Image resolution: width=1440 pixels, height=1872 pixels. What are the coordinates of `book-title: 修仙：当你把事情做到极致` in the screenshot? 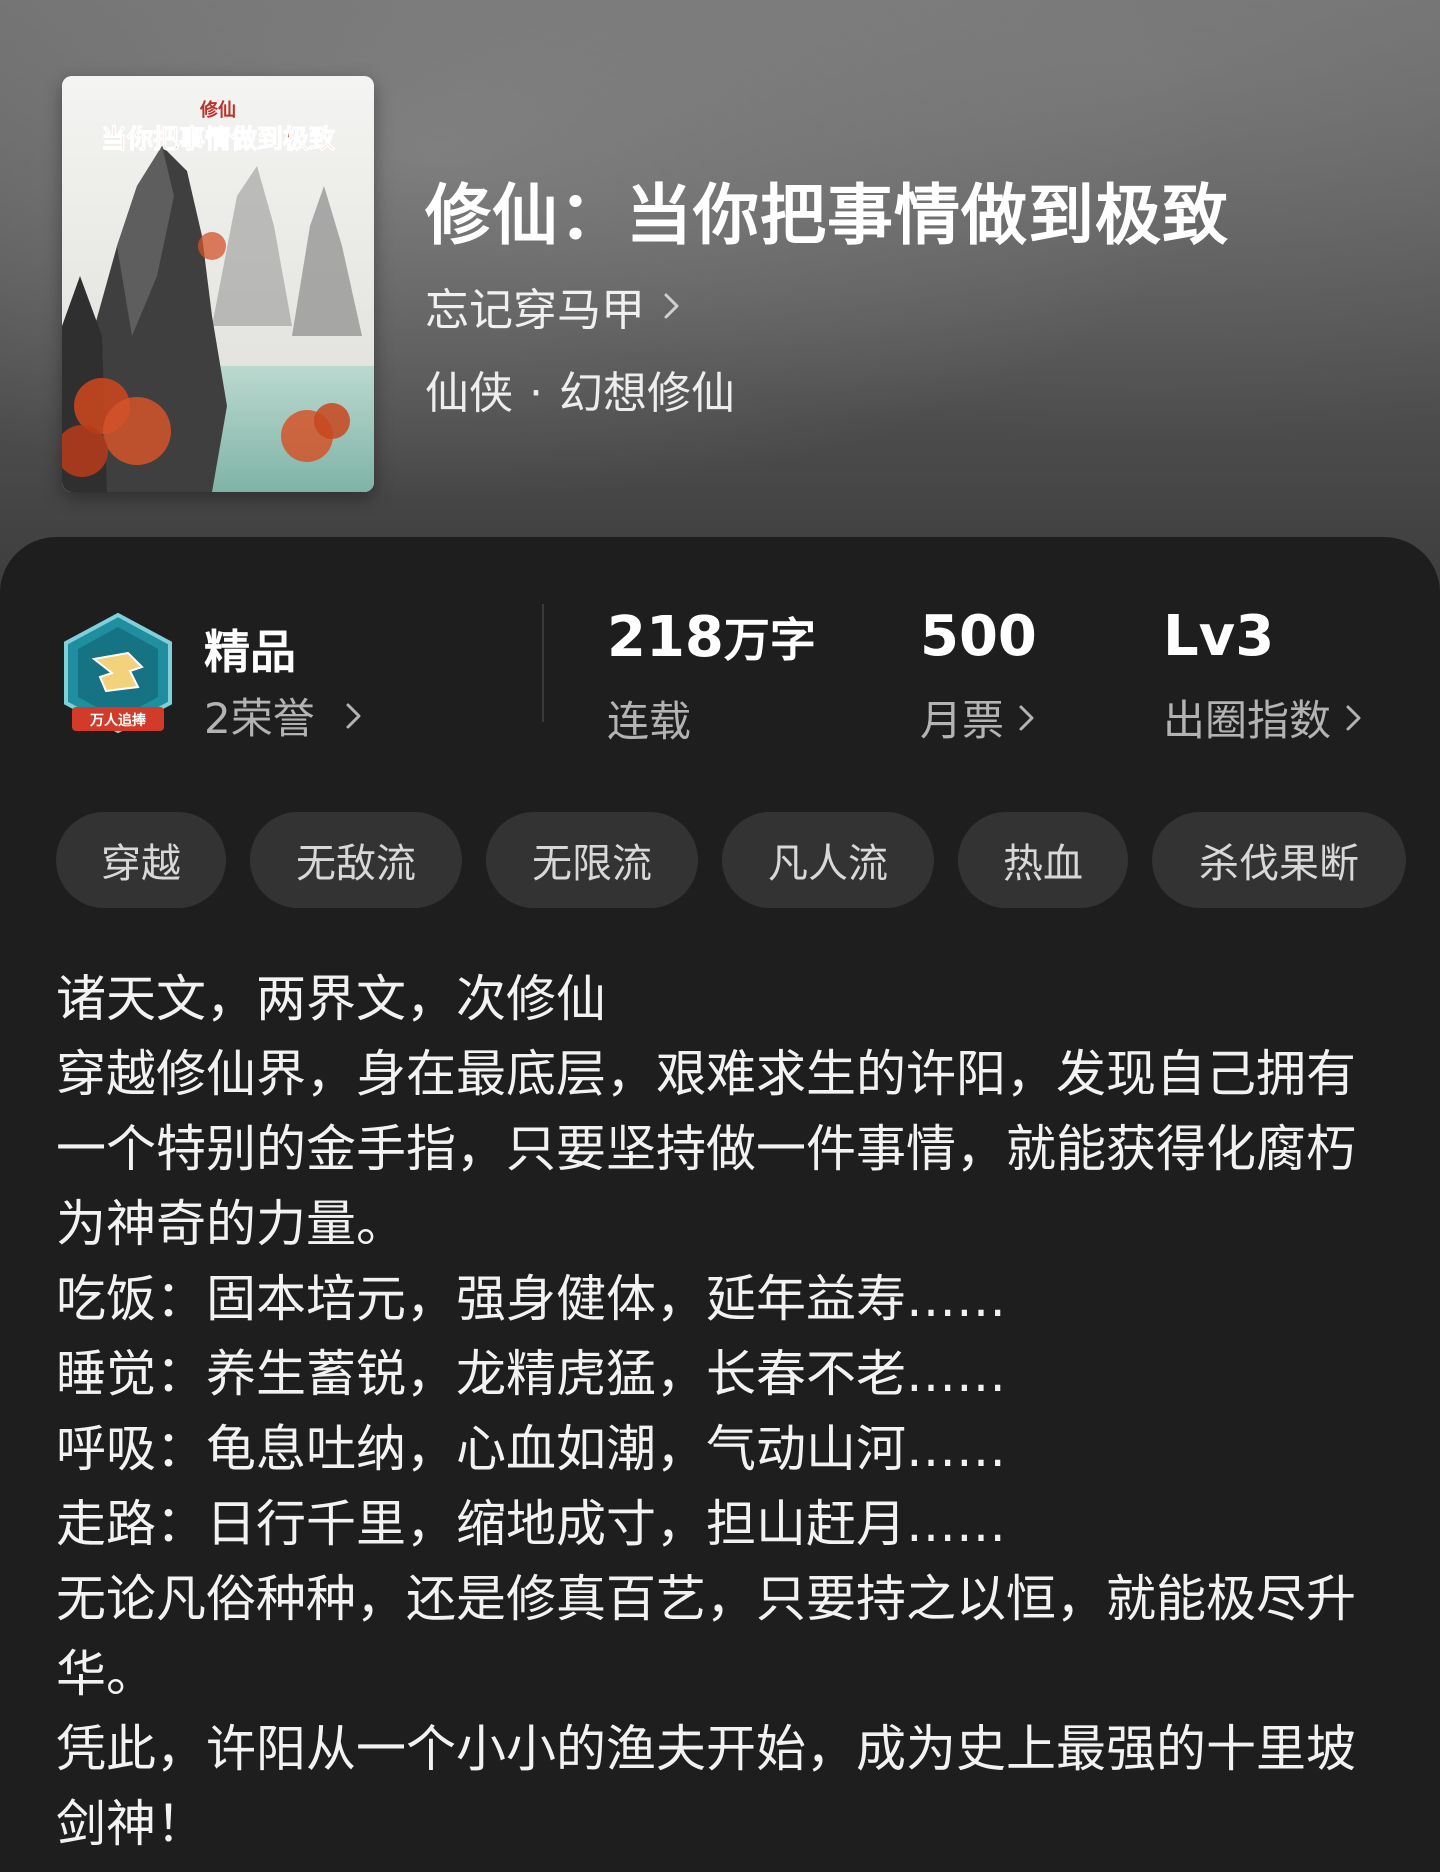 It's located at (827, 215).